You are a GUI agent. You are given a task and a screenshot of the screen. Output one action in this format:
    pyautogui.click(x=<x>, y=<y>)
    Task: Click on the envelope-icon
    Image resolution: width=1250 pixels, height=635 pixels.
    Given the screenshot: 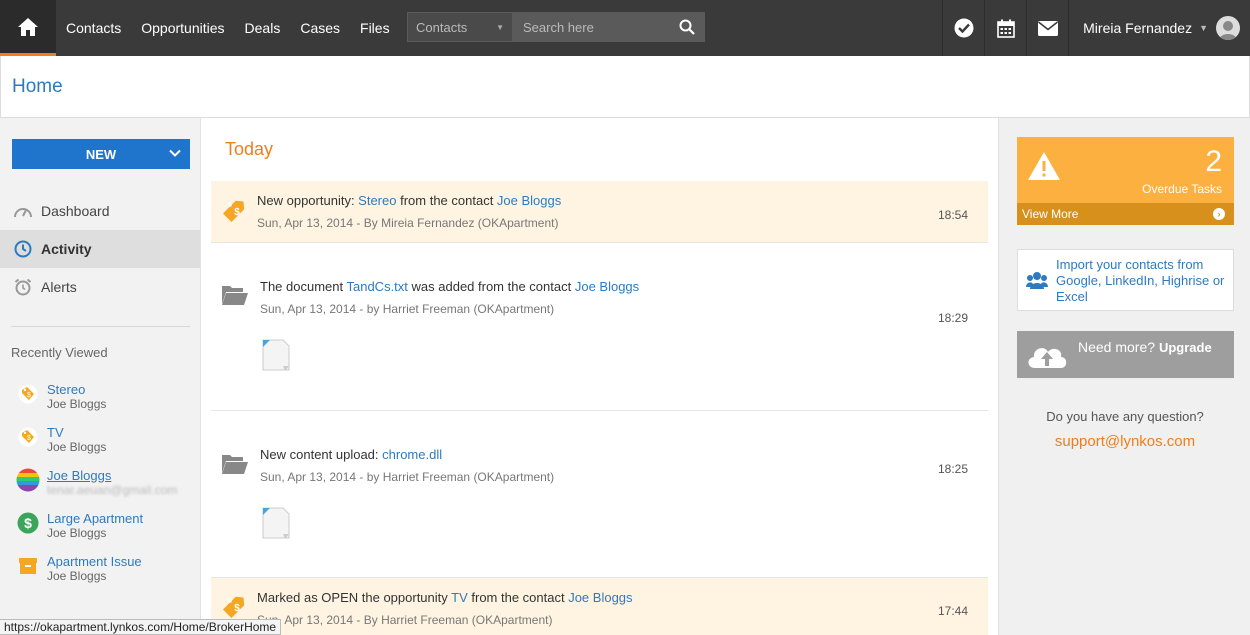 What is the action you would take?
    pyautogui.click(x=1047, y=28)
    